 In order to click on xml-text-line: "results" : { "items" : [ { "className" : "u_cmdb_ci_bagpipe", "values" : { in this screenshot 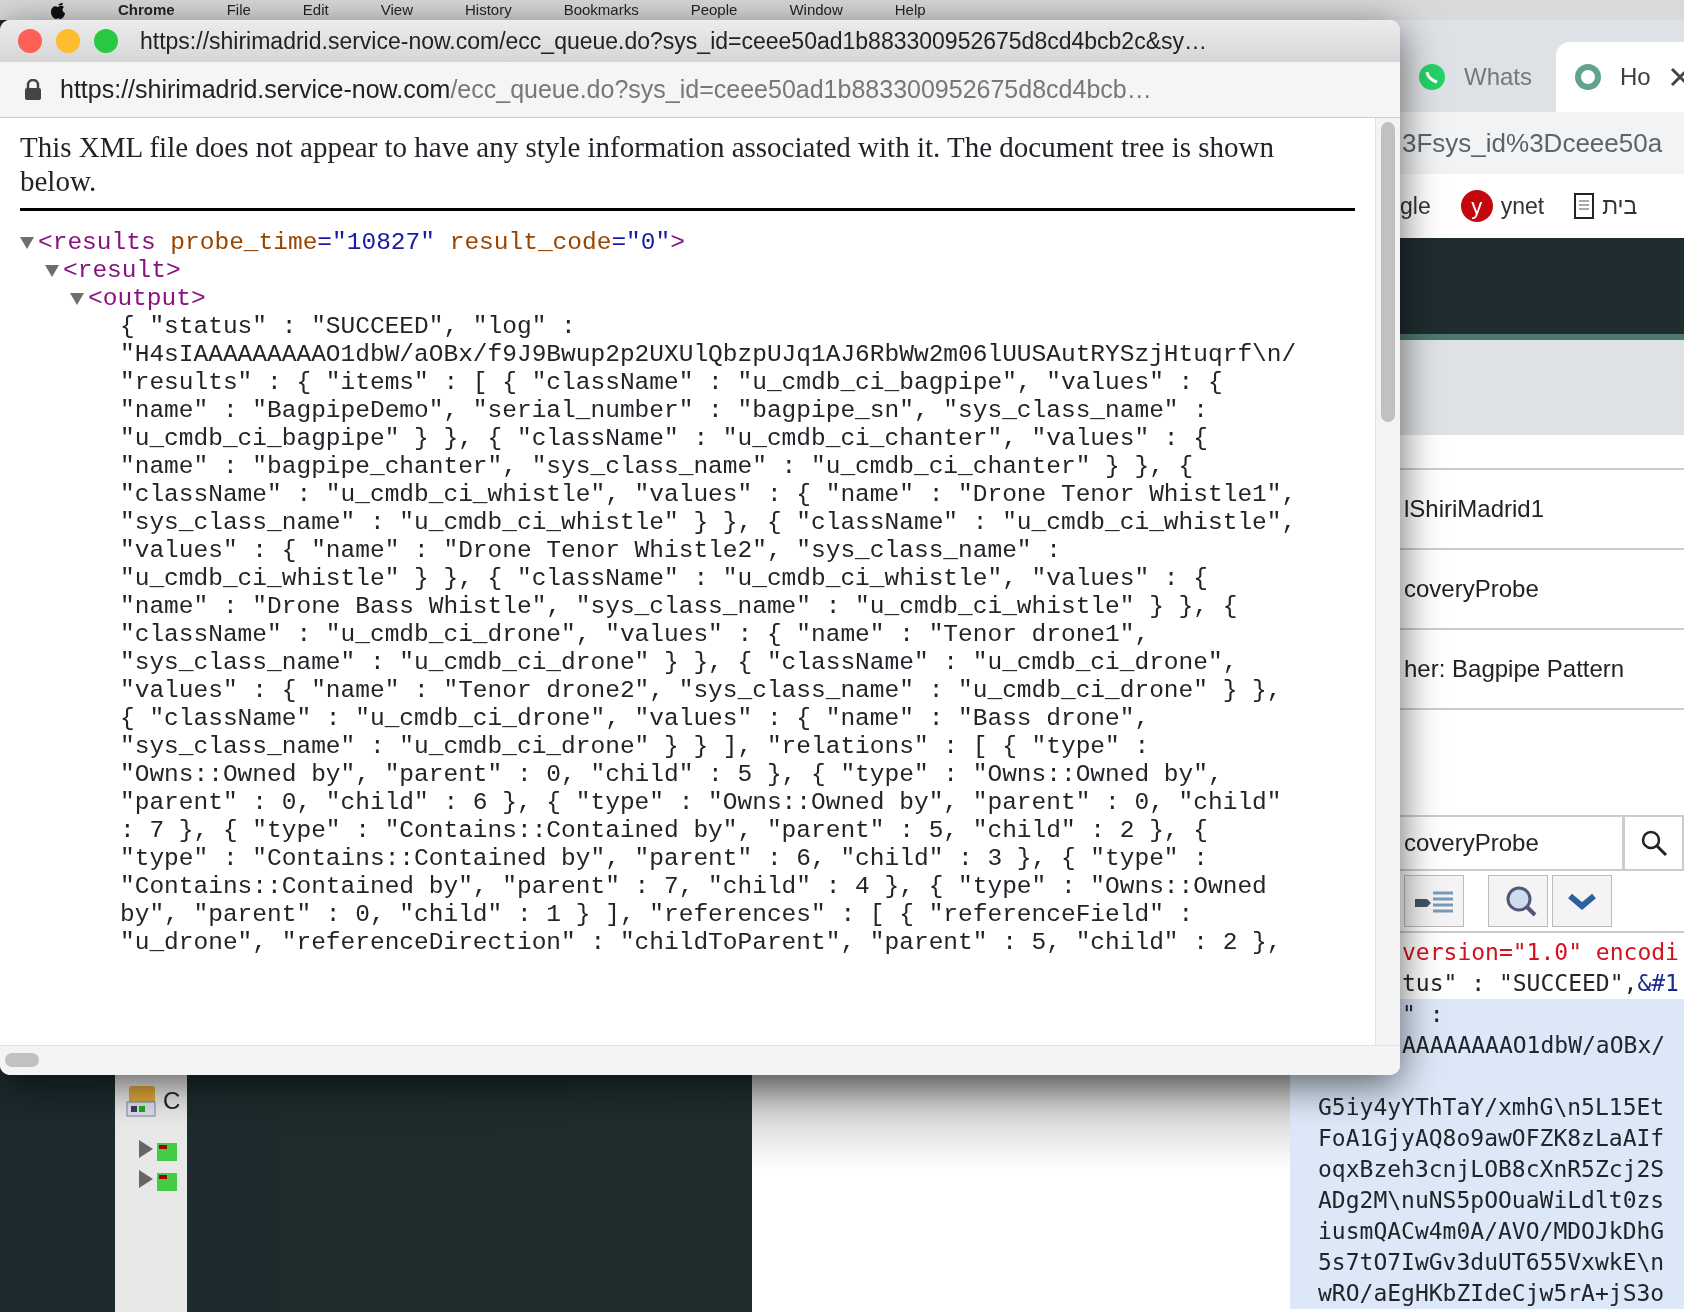, I will do `click(671, 382)`.